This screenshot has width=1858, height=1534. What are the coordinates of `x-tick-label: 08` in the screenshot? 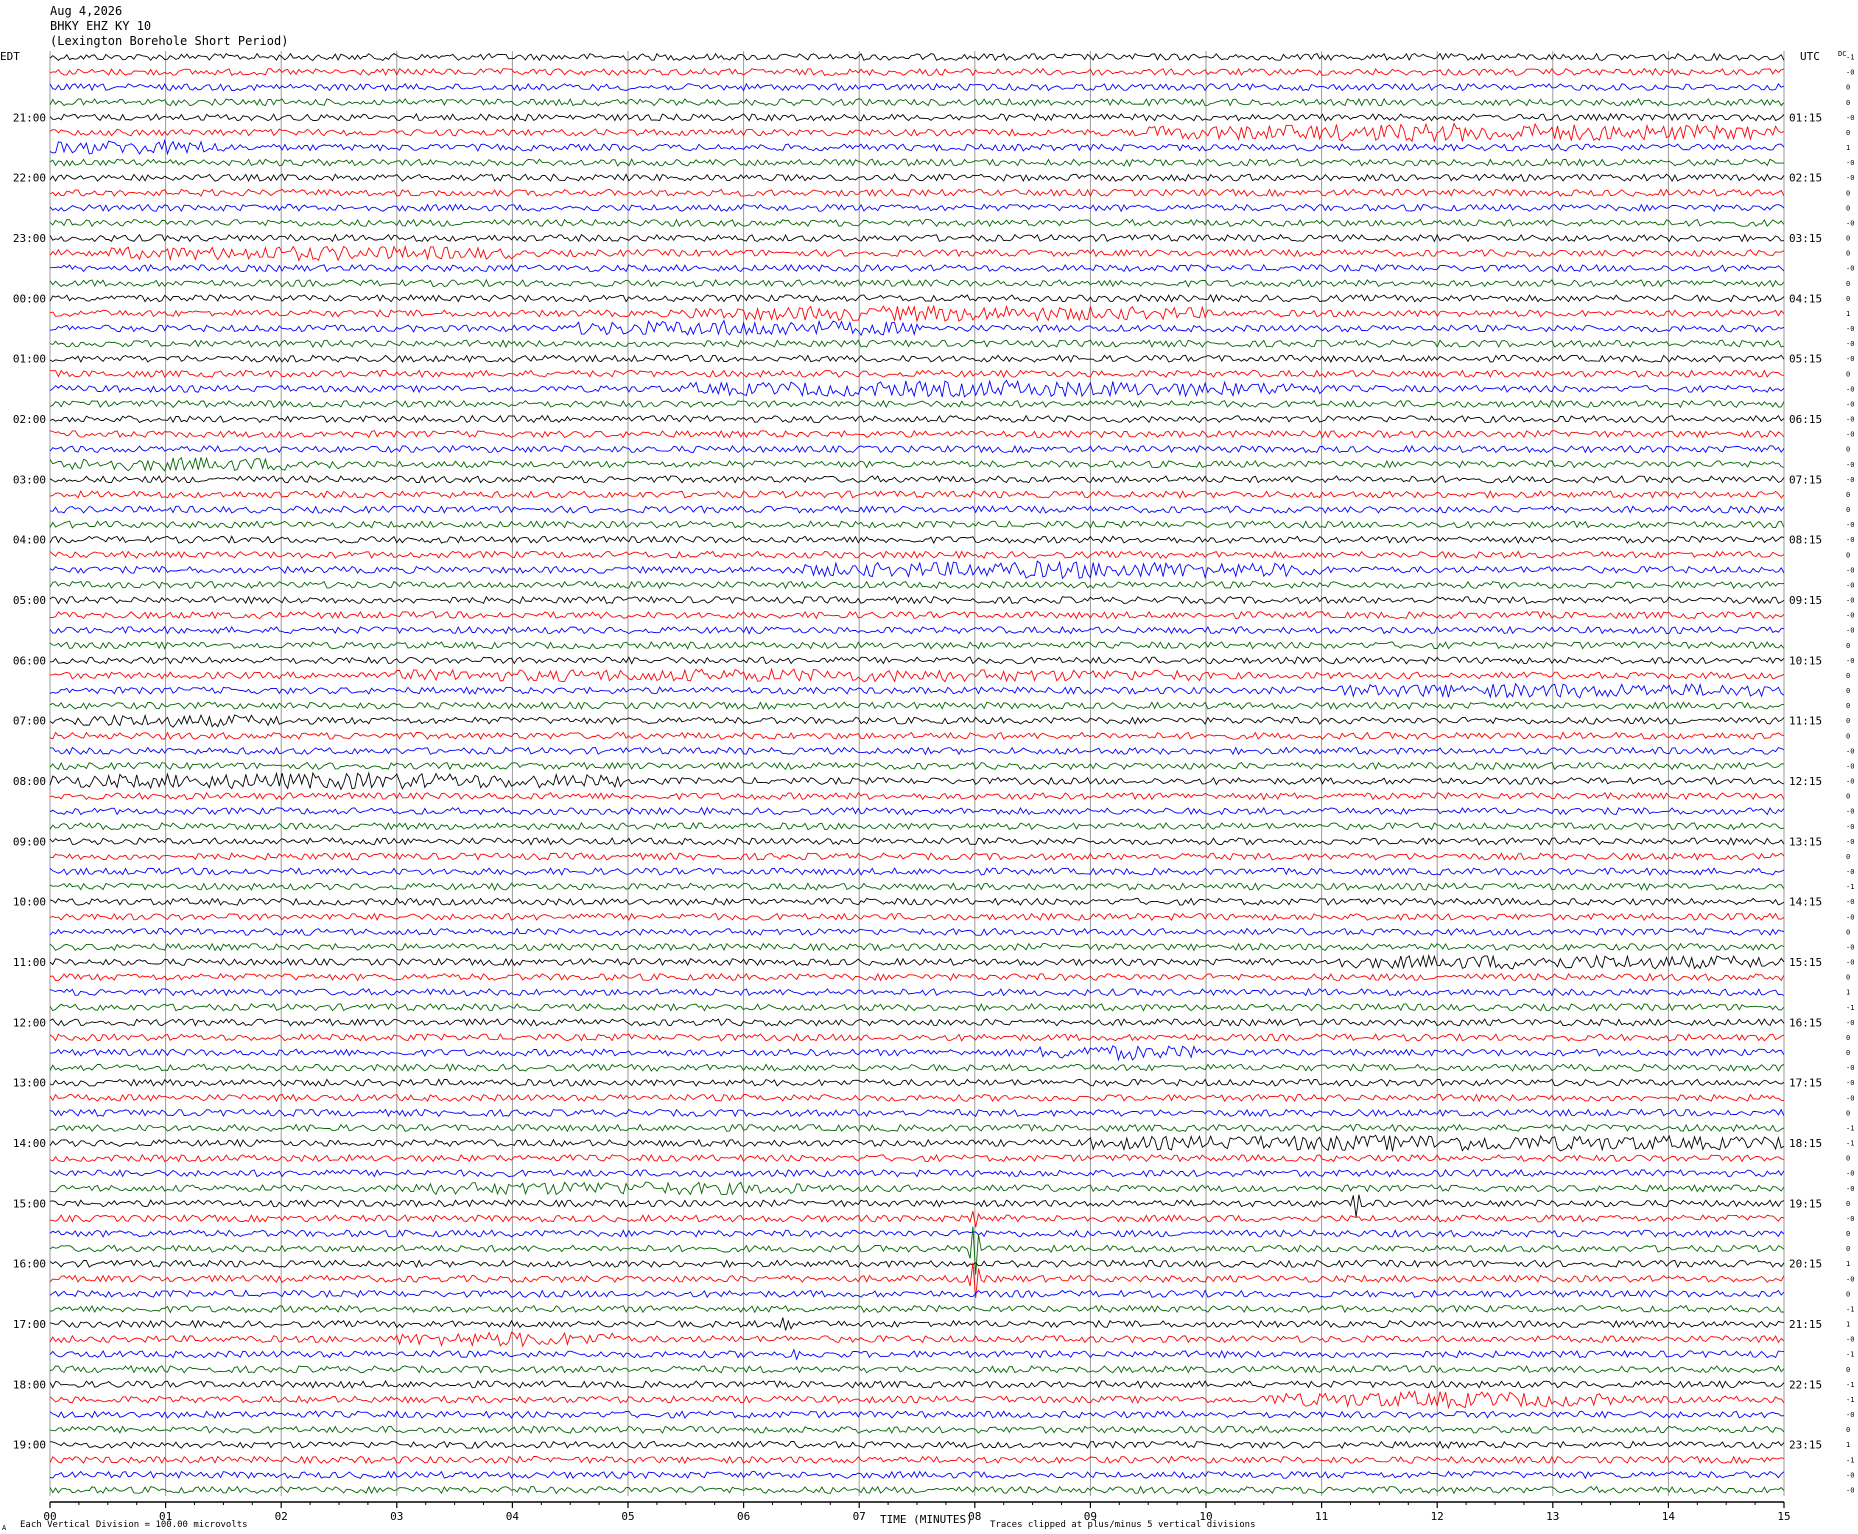 It's located at (974, 1516).